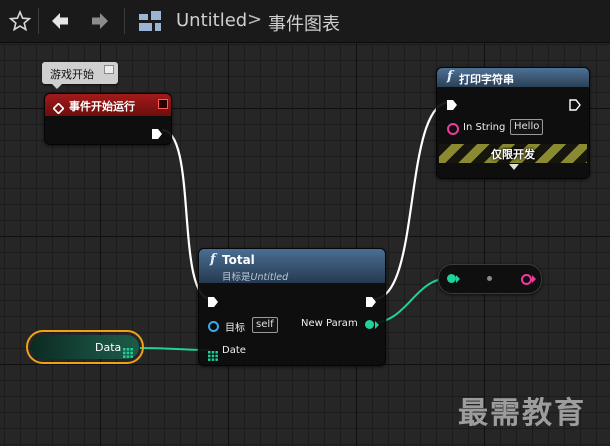  I want to click on back-arrow-icon, so click(60, 21).